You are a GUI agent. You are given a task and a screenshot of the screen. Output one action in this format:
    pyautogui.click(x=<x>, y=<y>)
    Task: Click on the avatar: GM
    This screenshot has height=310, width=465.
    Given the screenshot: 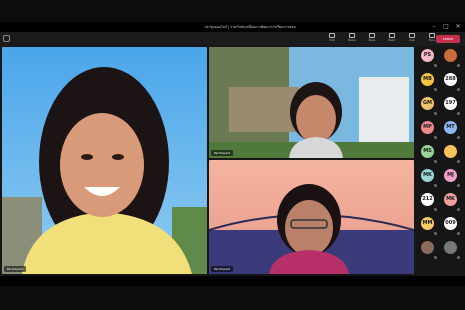 What is the action you would take?
    pyautogui.click(x=427, y=103)
    